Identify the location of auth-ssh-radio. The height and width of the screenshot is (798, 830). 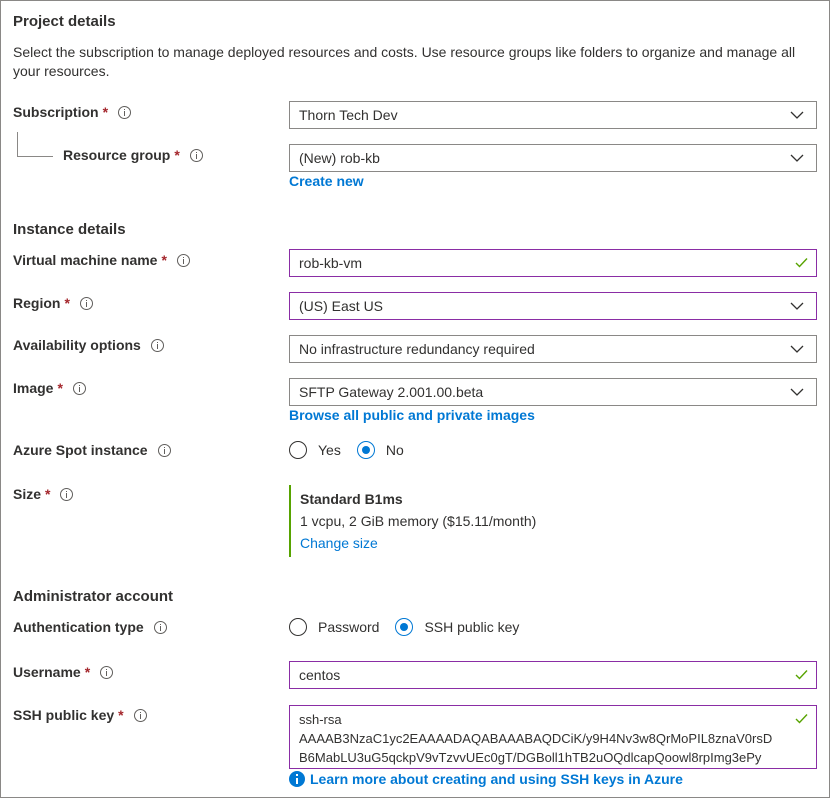
(404, 627).